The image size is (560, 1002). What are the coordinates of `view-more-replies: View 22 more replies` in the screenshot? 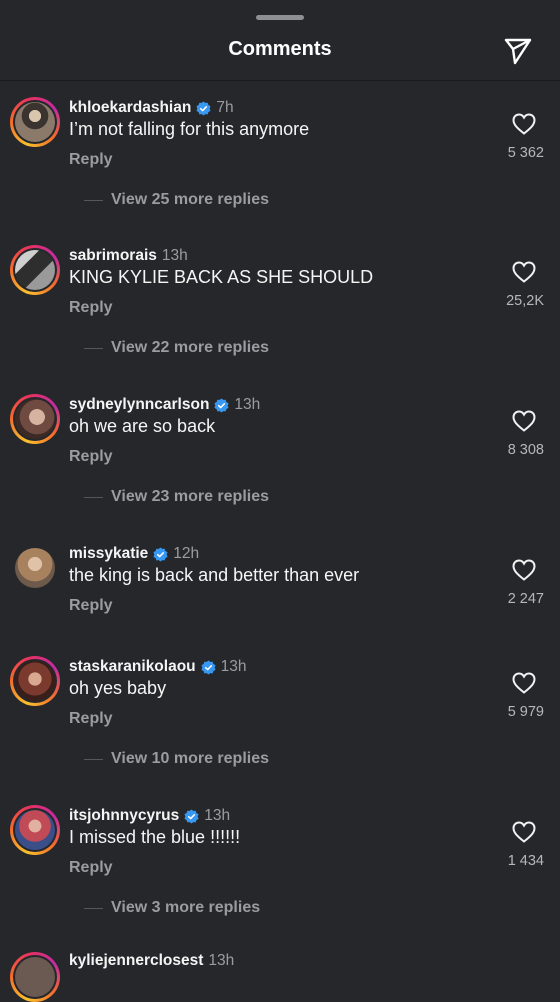 It's located at (176, 348).